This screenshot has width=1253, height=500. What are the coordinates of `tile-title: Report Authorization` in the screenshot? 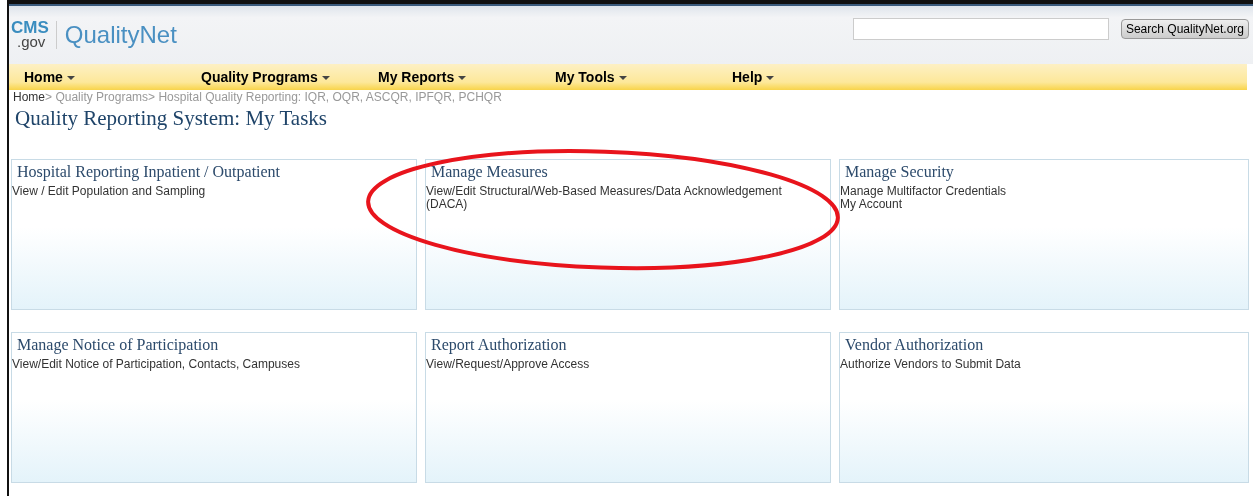 It's located at (499, 345).